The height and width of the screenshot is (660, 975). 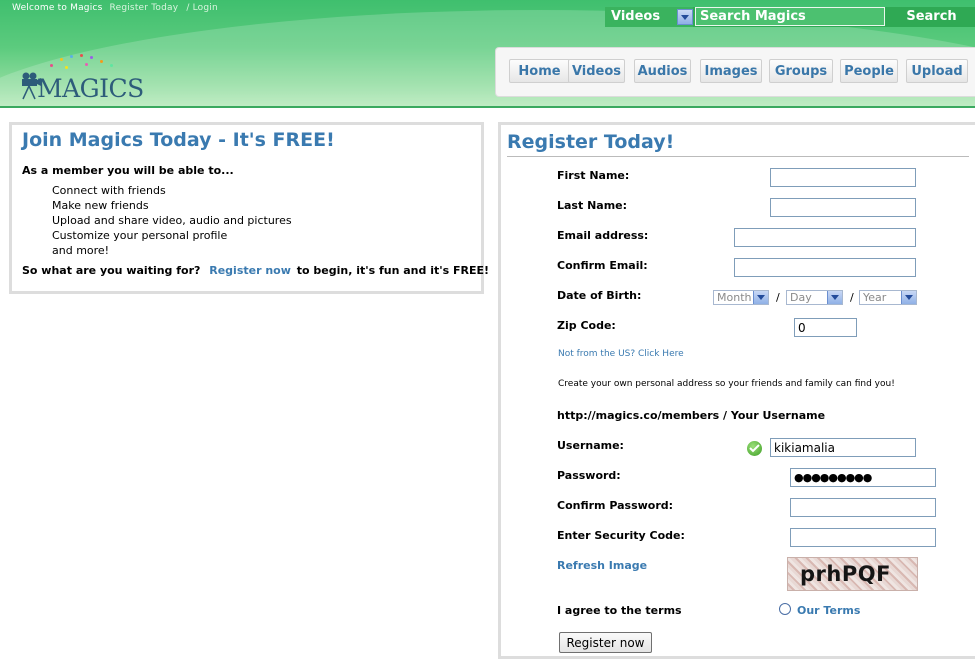 I want to click on nav-tab-audios: Audios, so click(x=662, y=71).